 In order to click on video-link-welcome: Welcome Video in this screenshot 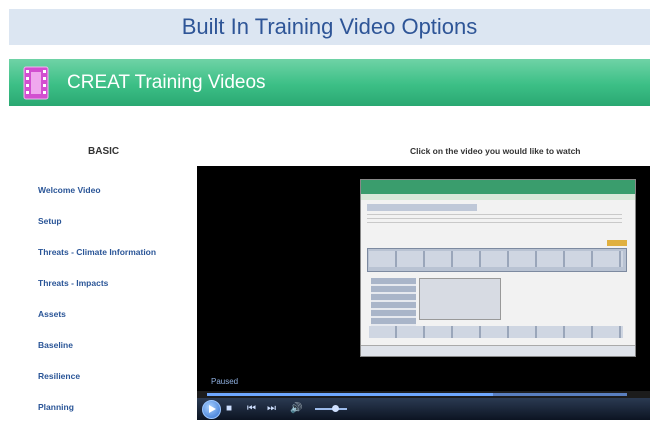, I will do `click(113, 200)`.